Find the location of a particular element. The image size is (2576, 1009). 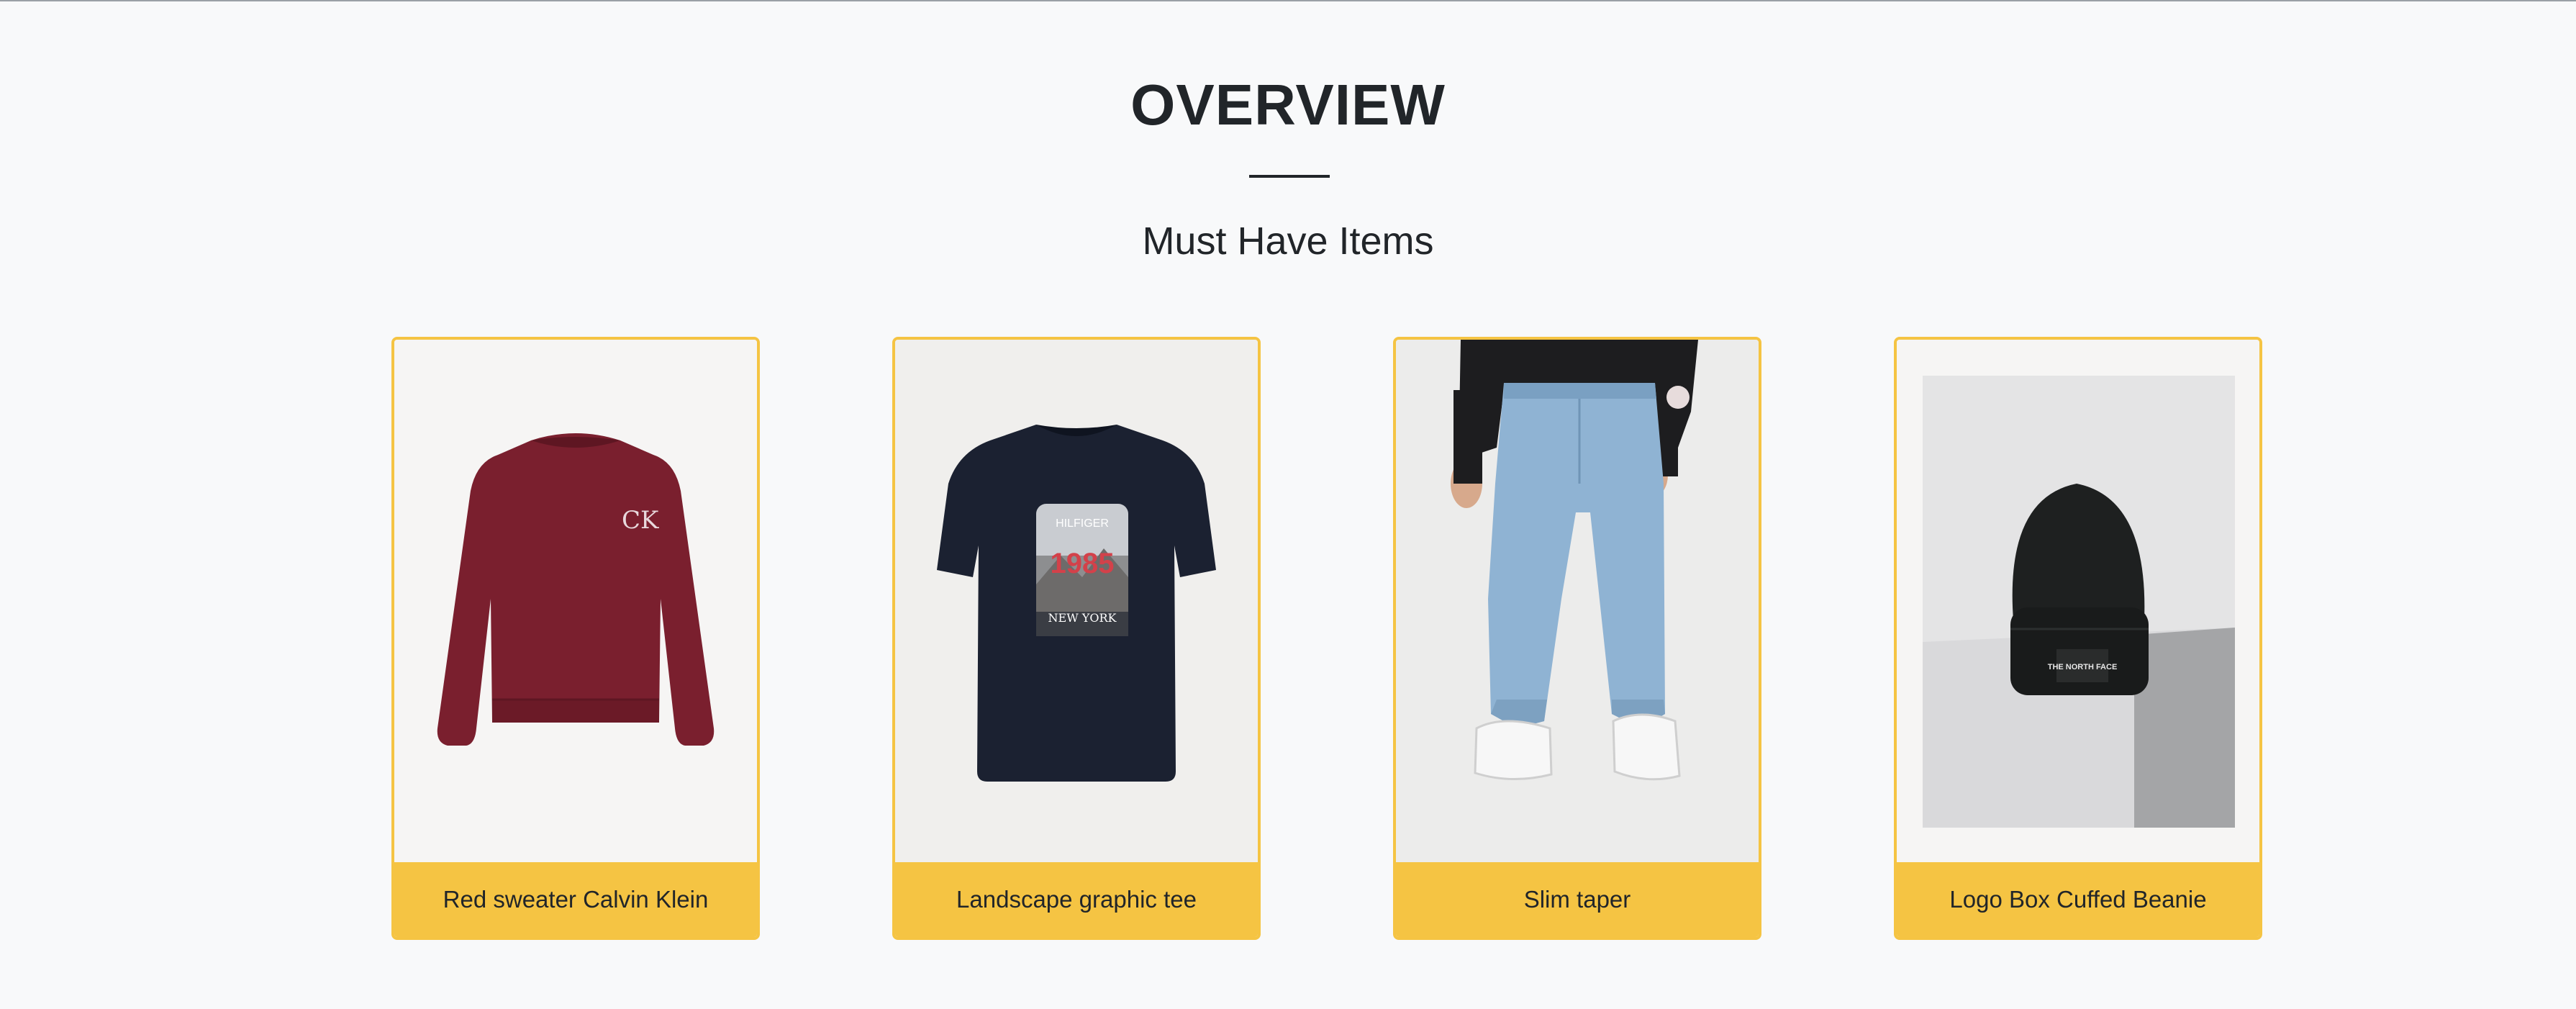

title-divider is located at coordinates (1289, 176).